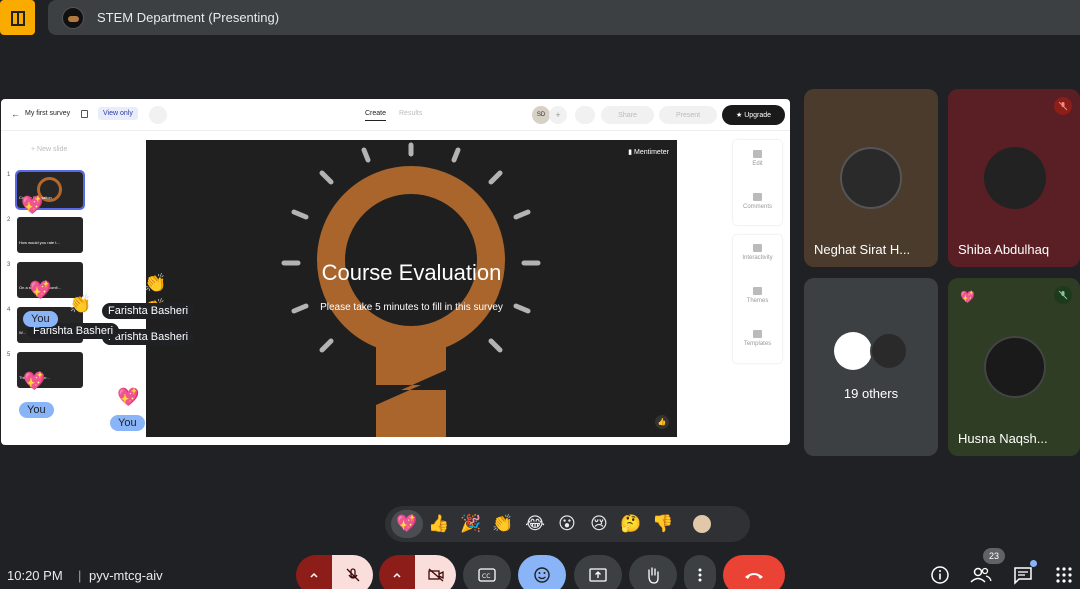 Image resolution: width=1080 pixels, height=589 pixels. What do you see at coordinates (118, 113) in the screenshot?
I see `view-only-badge: View only` at bounding box center [118, 113].